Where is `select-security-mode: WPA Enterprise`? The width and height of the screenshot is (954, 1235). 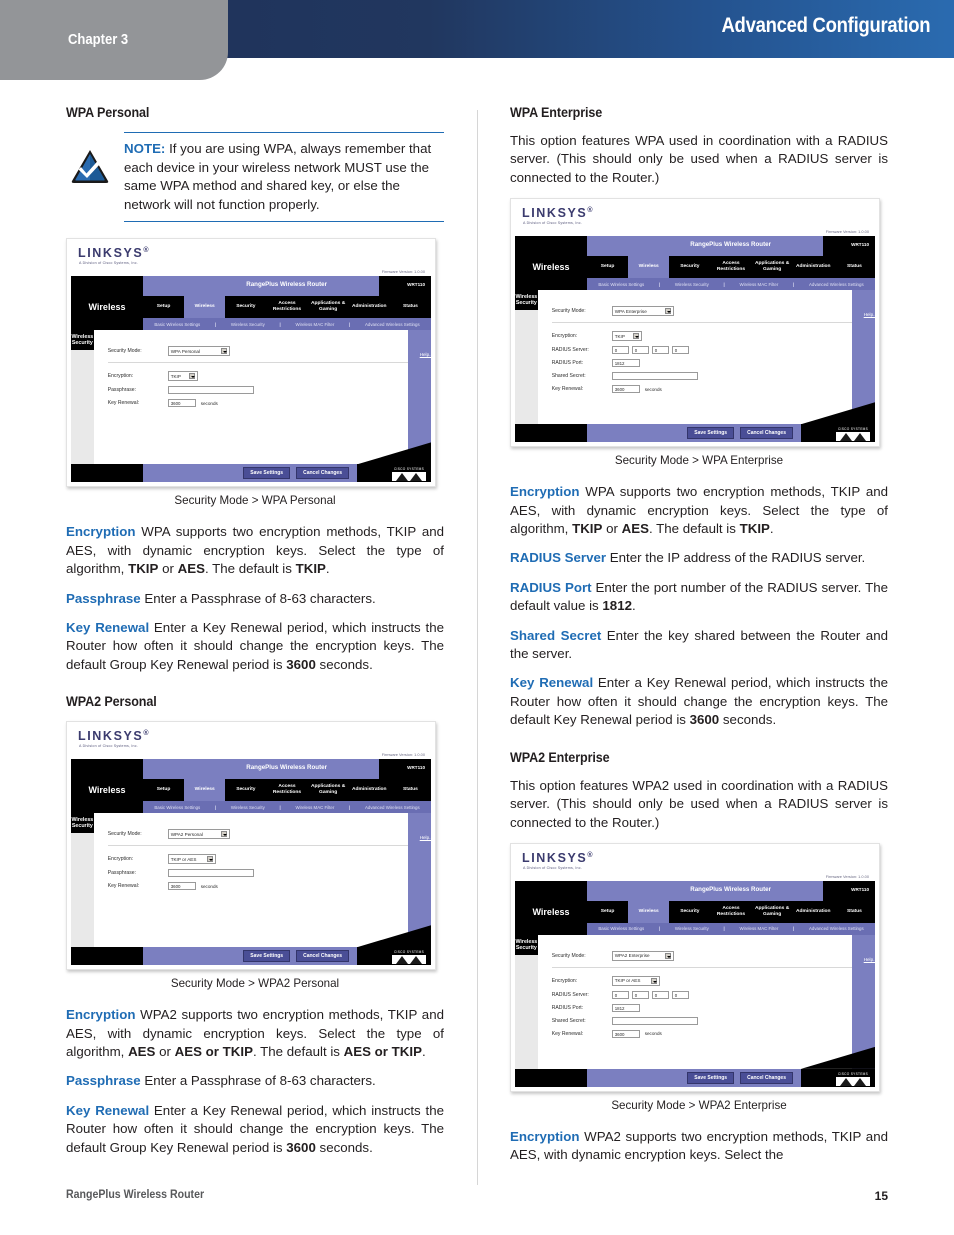 select-security-mode: WPA Enterprise is located at coordinates (642, 311).